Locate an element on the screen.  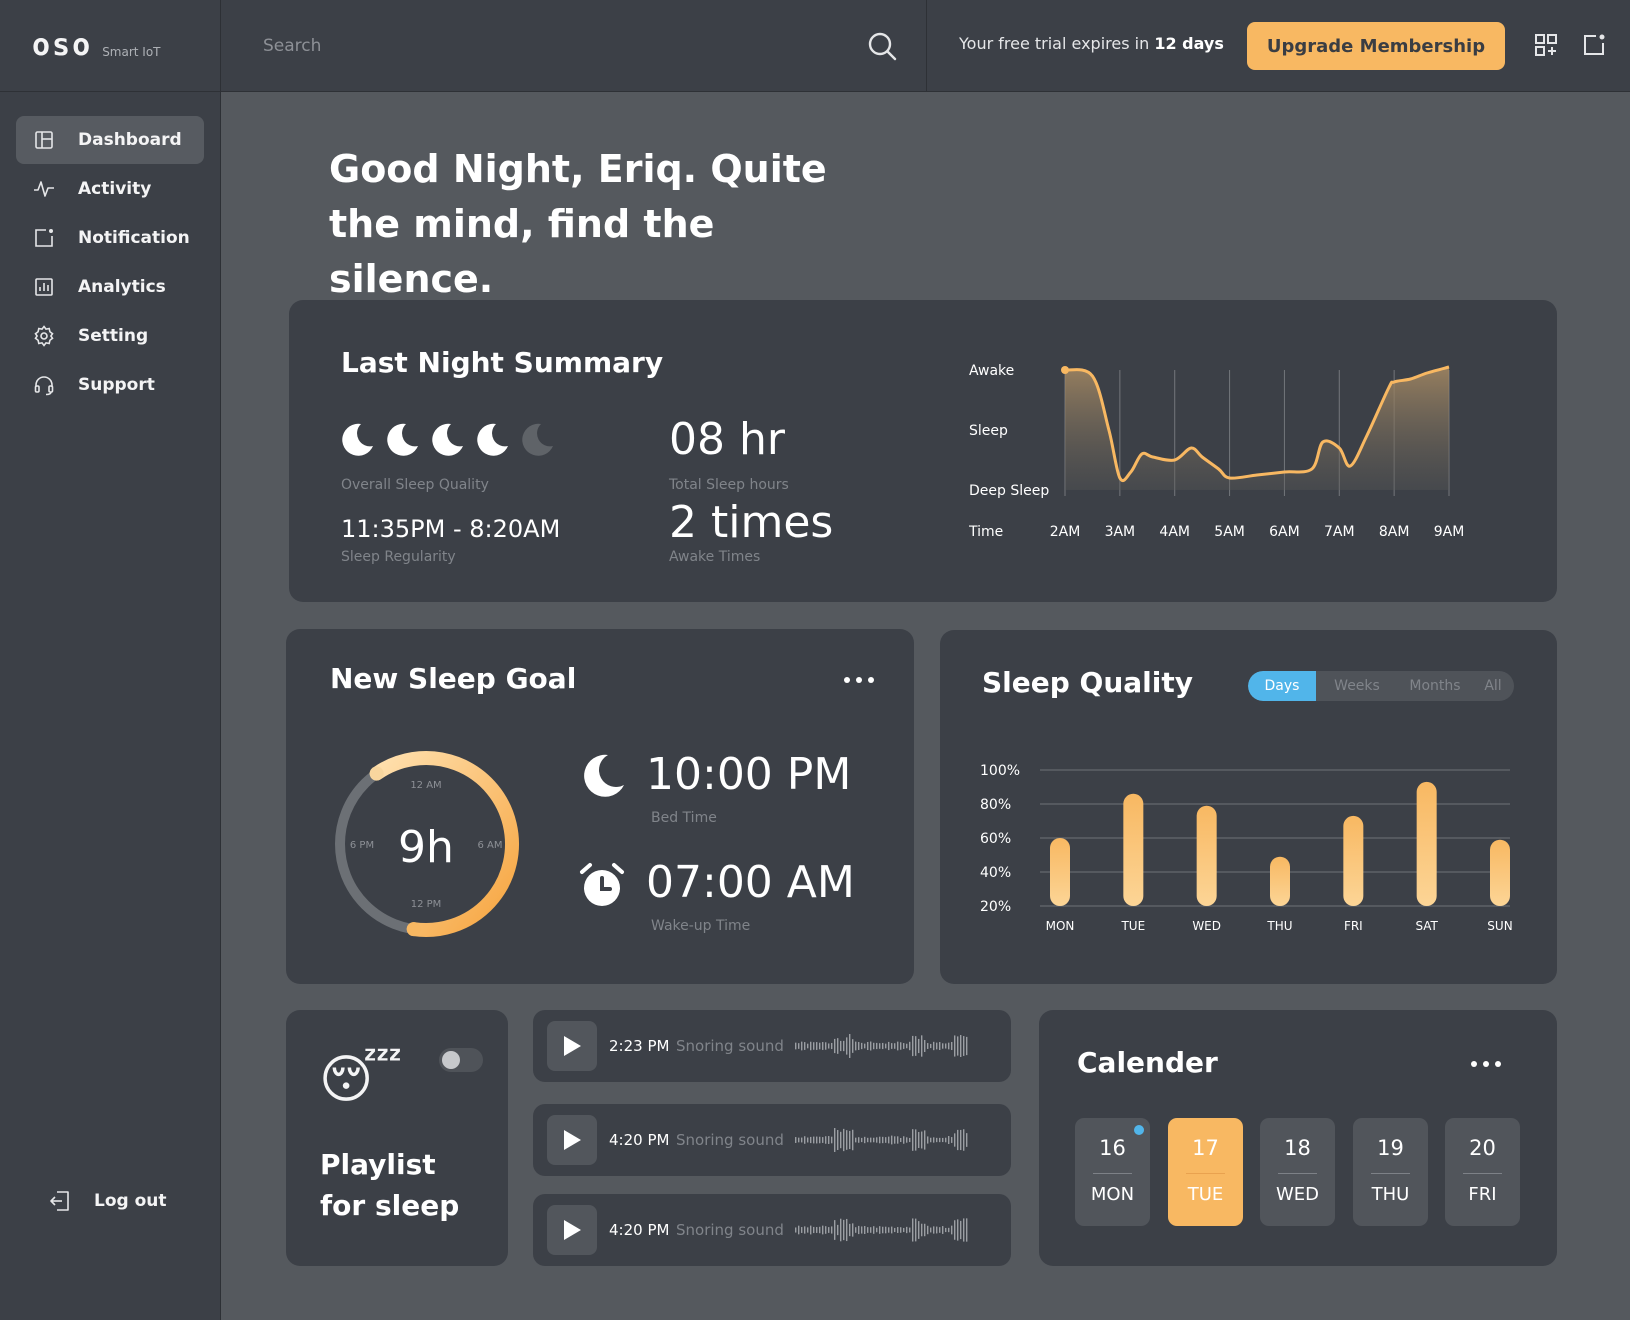
playlist-title-line-1: Playlist is located at coordinates (378, 1164).